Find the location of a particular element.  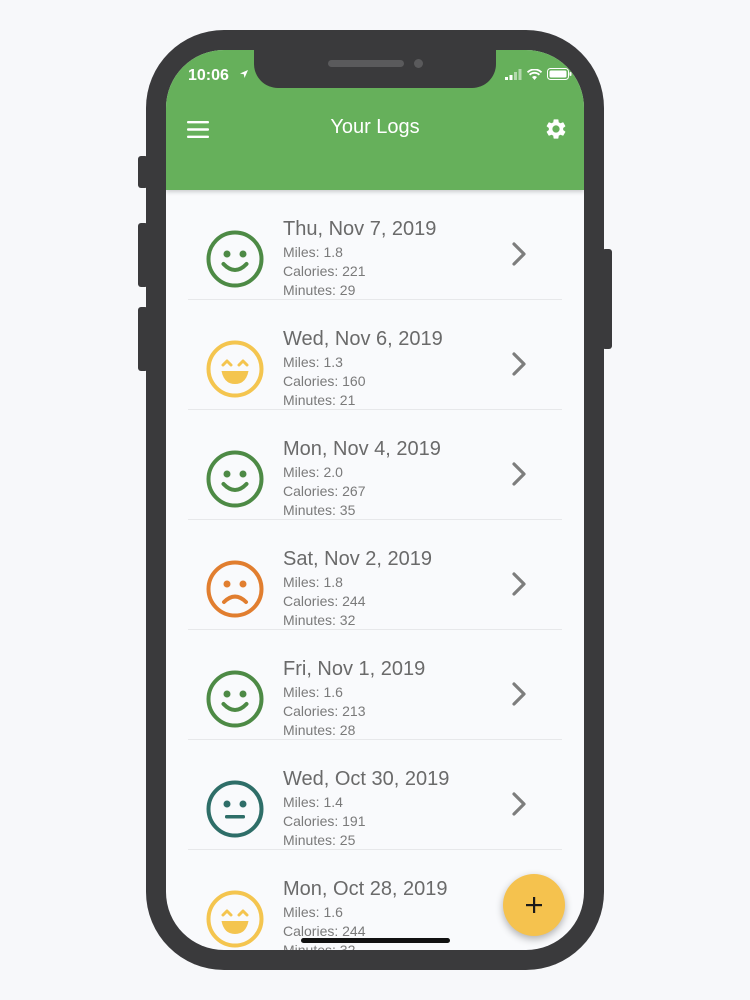

log-minutes: Minutes: 28 is located at coordinates (319, 730).